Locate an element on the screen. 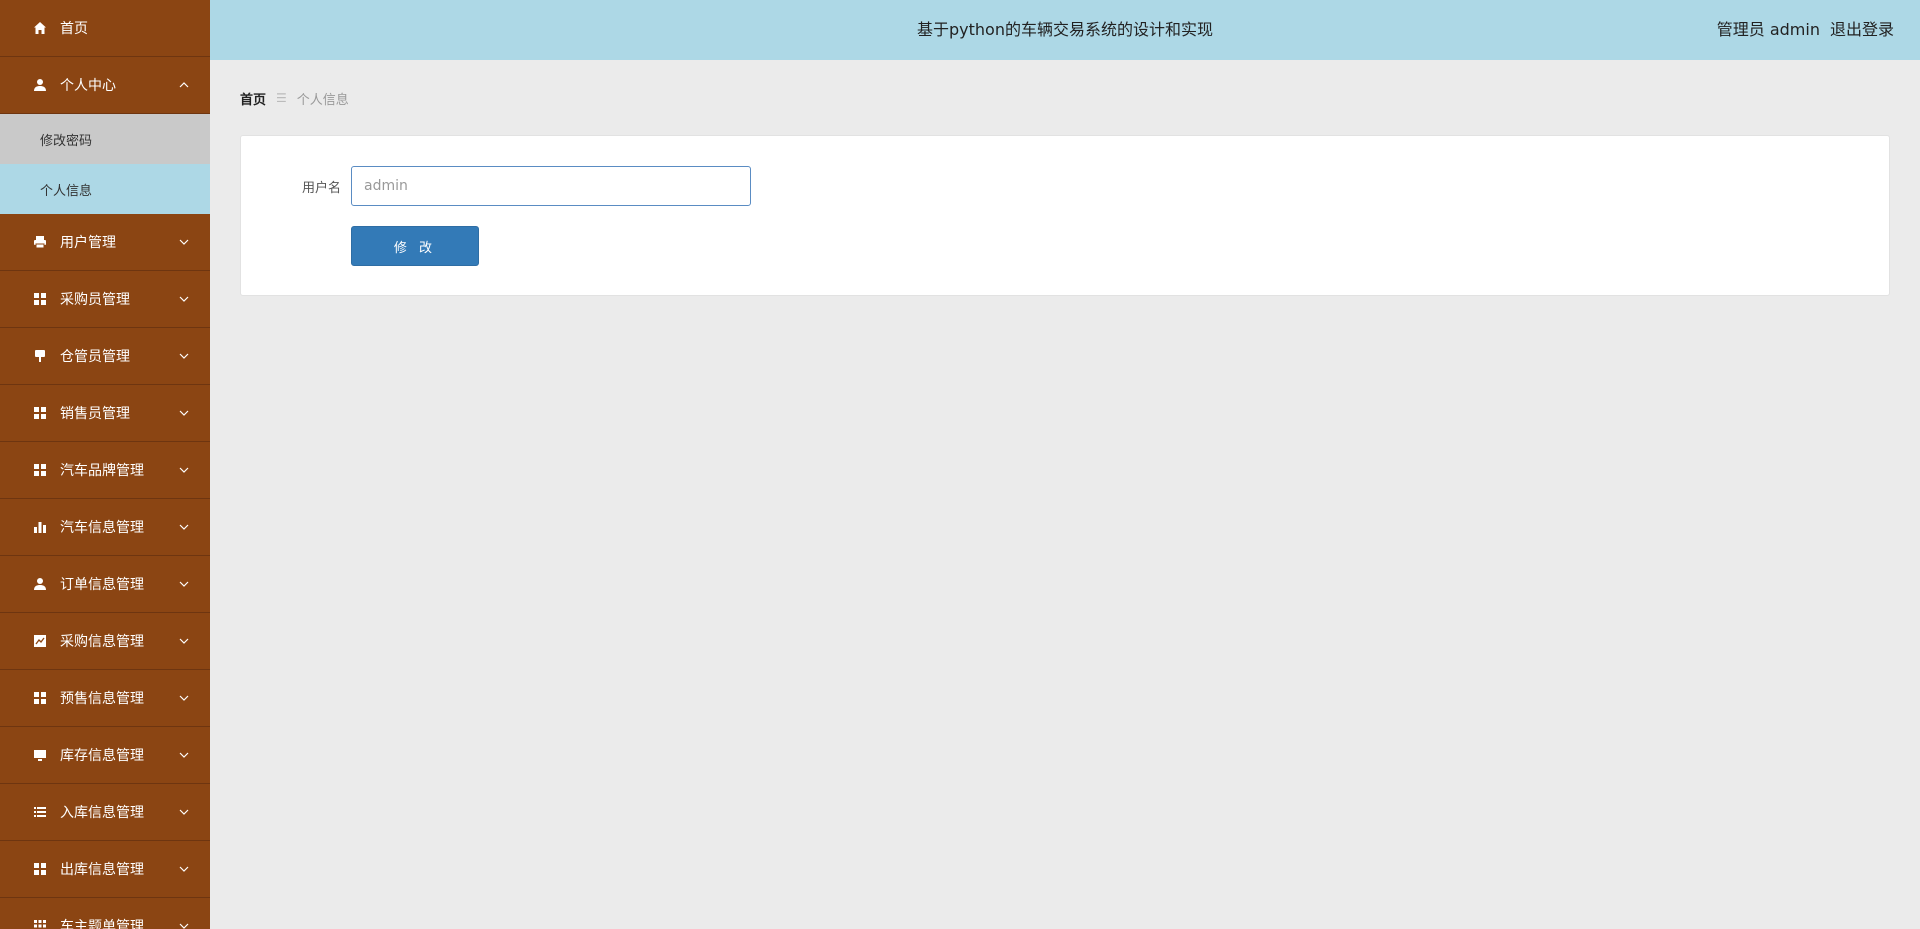 This screenshot has width=1920, height=929. sidebar-item-purchaser-management: 采购员管理 is located at coordinates (105, 299).